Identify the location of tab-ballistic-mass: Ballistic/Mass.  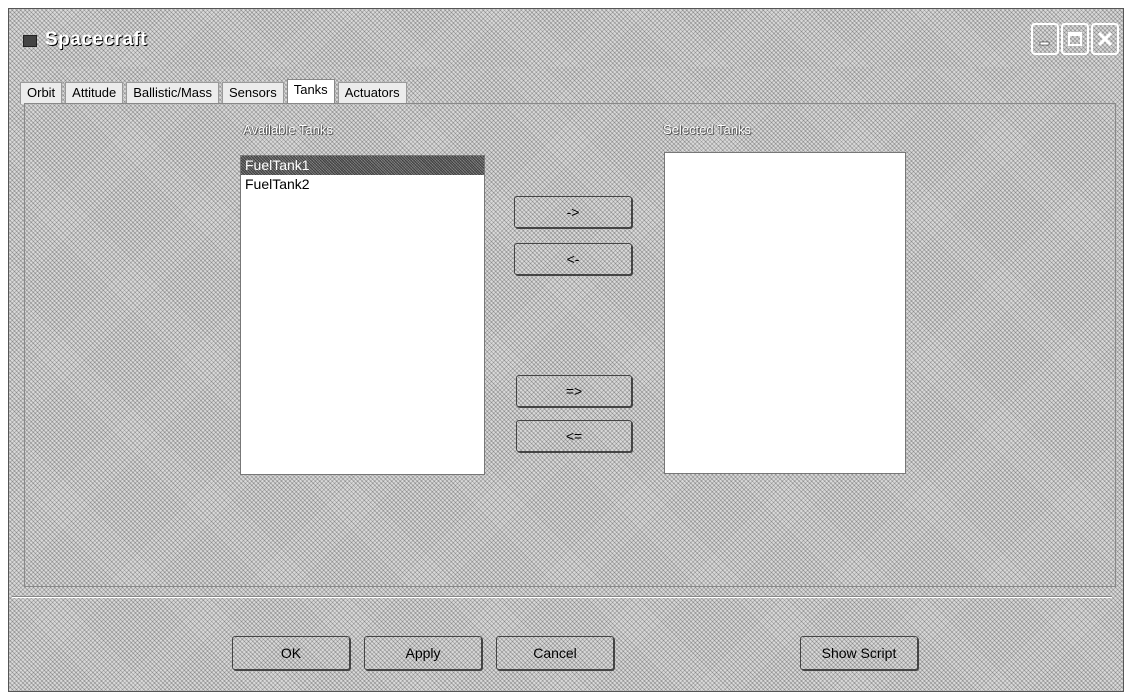
(173, 93).